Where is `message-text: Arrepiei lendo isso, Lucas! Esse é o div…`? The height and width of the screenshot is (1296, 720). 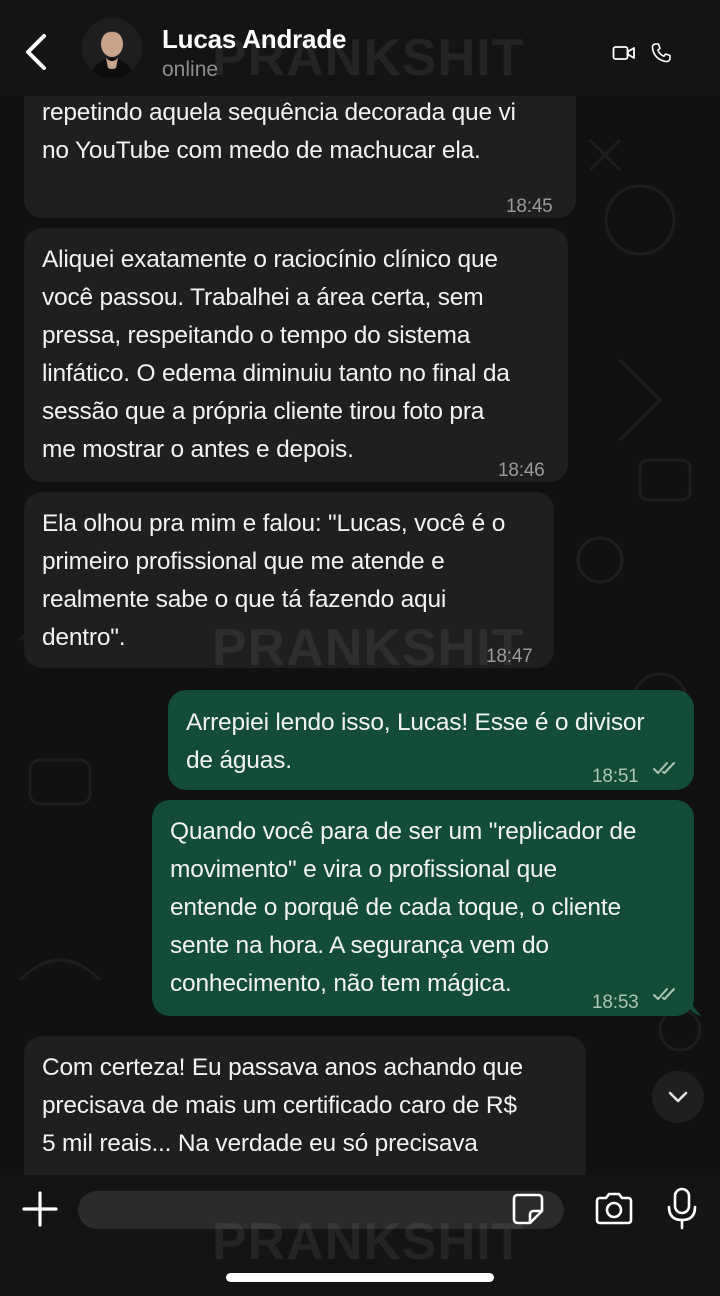 message-text: Arrepiei lendo isso, Lucas! Esse é o div… is located at coordinates (415, 742).